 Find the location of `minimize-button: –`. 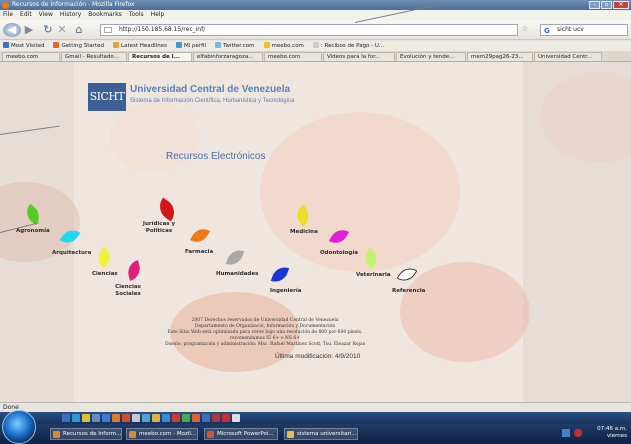

minimize-button: – is located at coordinates (594, 5).